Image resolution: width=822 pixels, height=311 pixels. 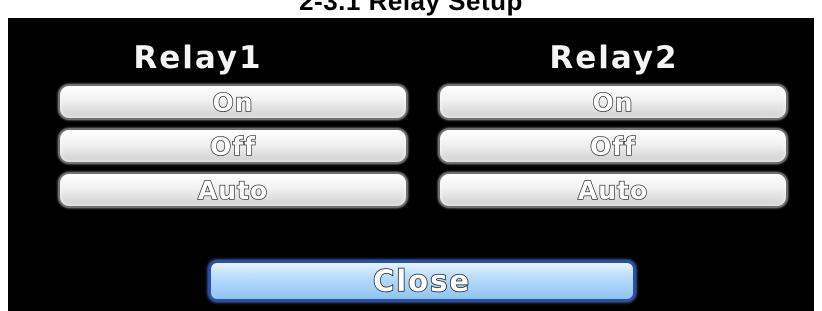 I want to click on relay1-label: Relay1, so click(x=198, y=58).